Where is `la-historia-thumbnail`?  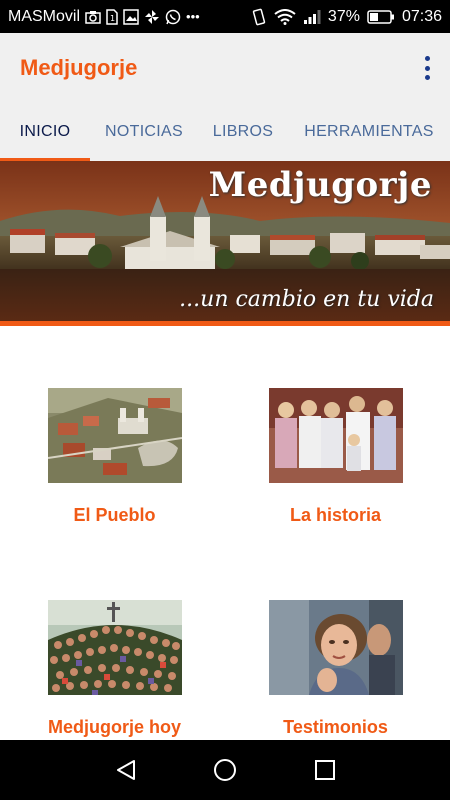
la-historia-thumbnail is located at coordinates (335, 435).